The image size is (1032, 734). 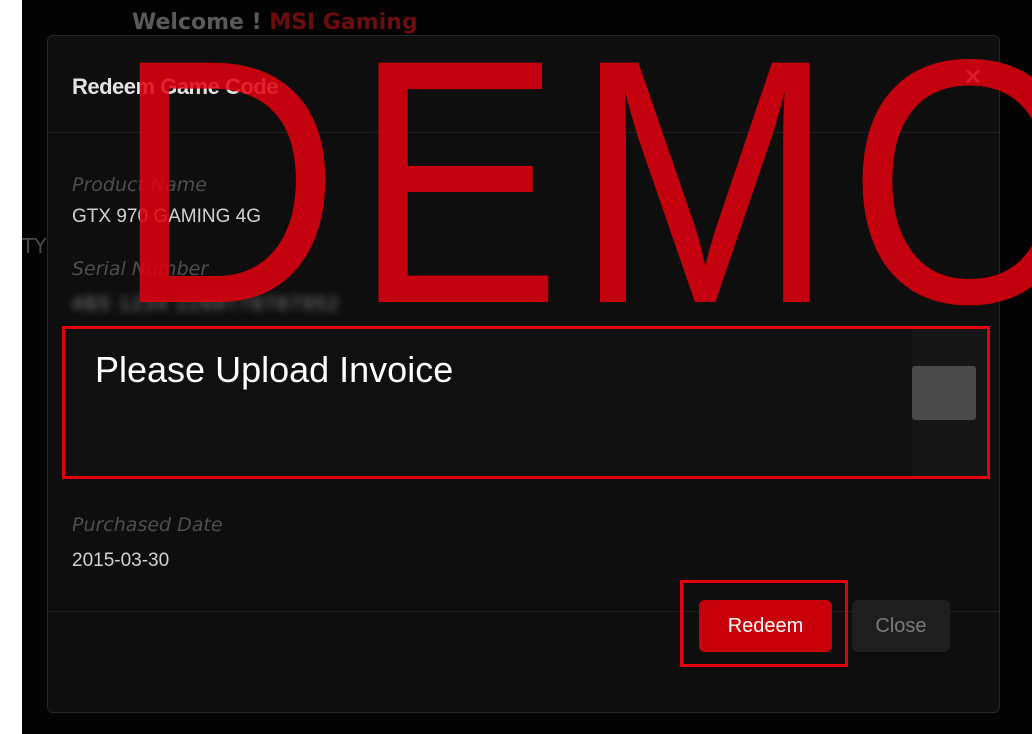 I want to click on close-button: Close, so click(x=901, y=626).